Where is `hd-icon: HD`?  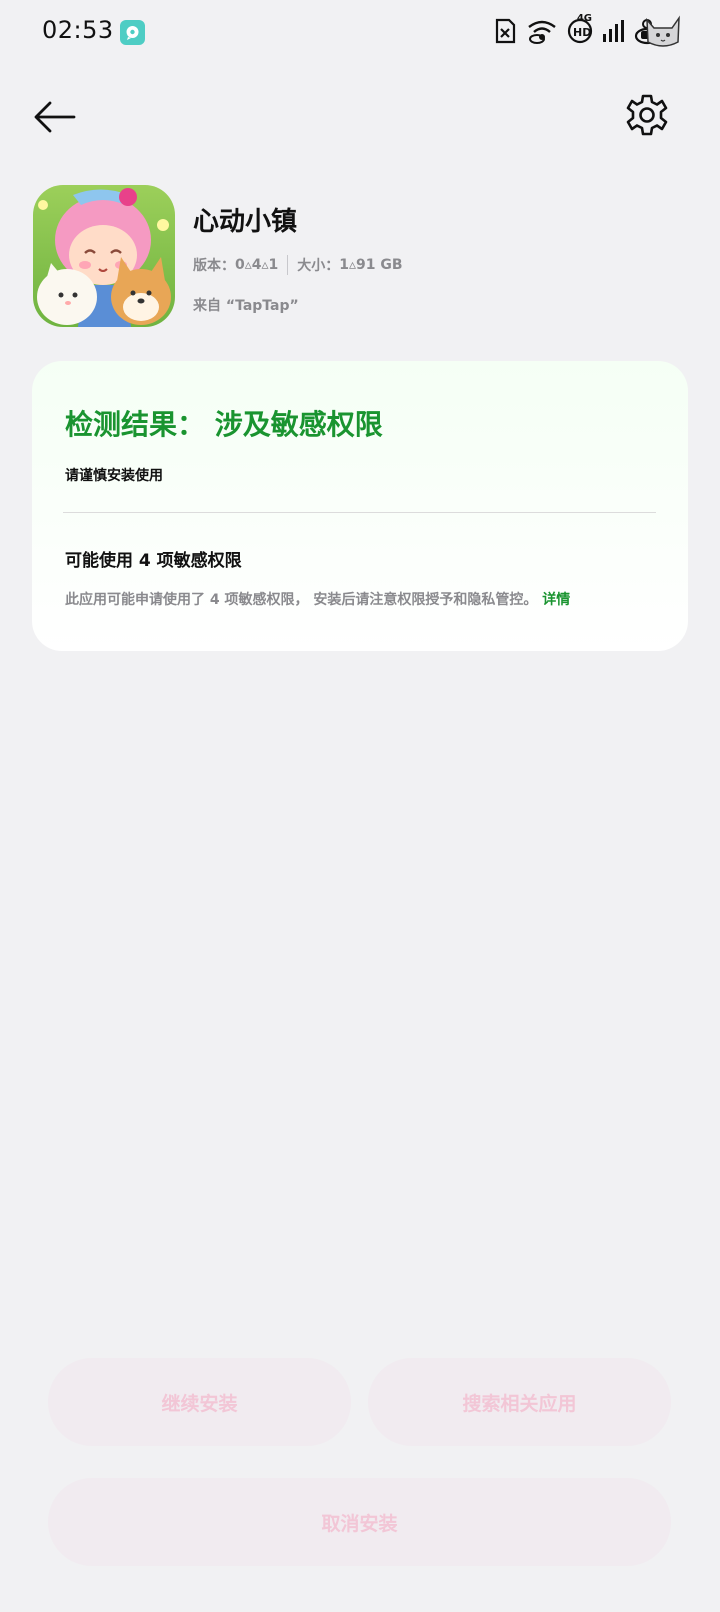 hd-icon: HD is located at coordinates (580, 33).